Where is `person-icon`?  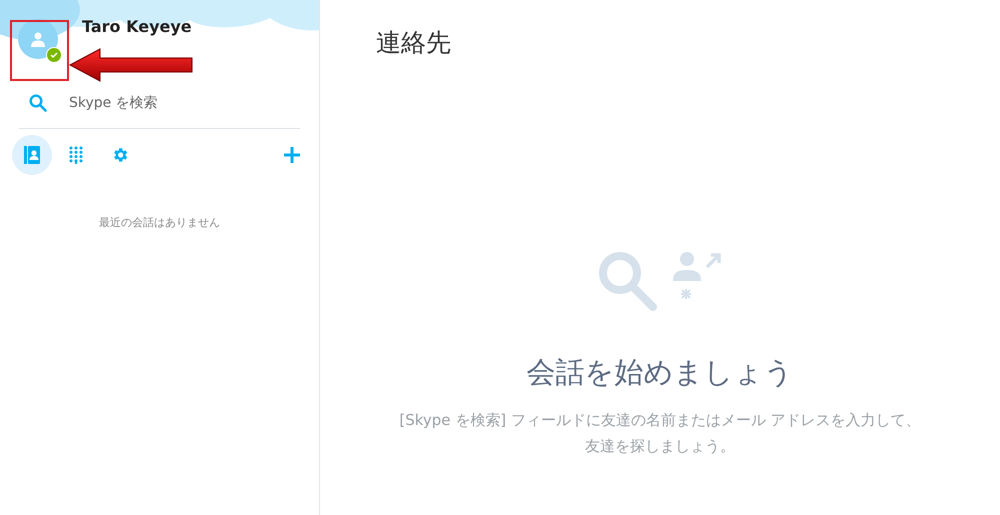
person-icon is located at coordinates (38, 38).